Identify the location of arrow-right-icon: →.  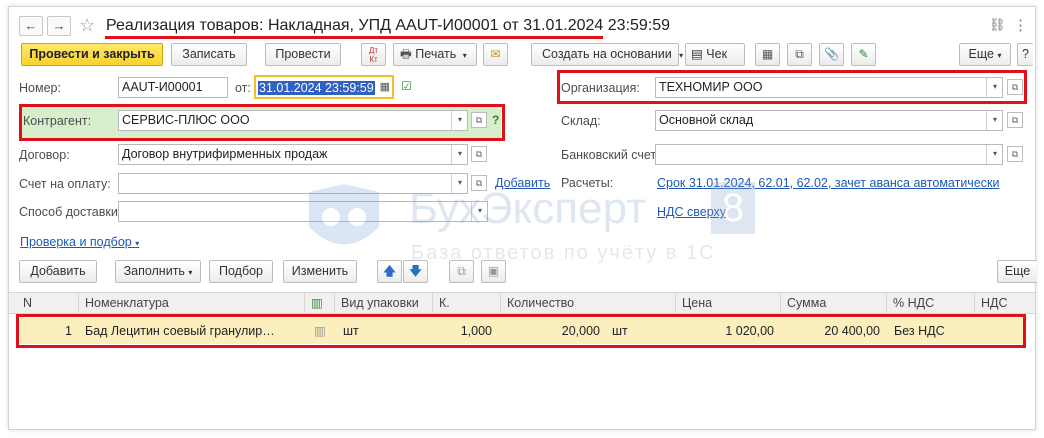
(59, 25).